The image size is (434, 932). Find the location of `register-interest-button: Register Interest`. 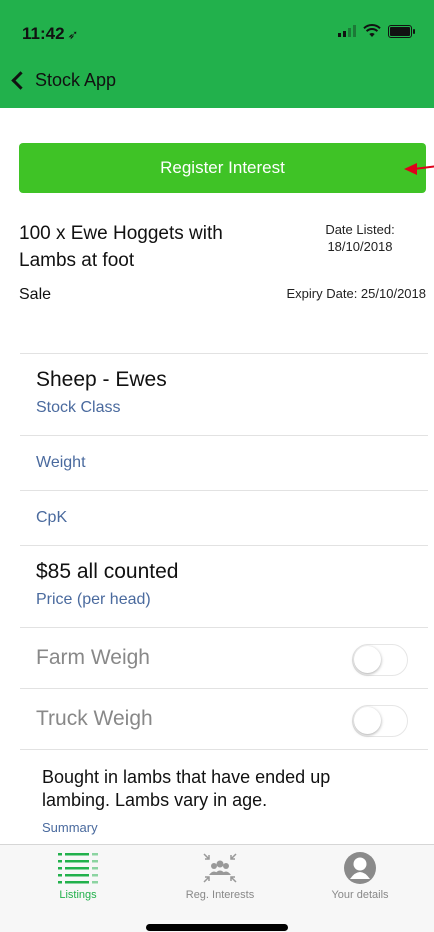

register-interest-button: Register Interest is located at coordinates (222, 168).